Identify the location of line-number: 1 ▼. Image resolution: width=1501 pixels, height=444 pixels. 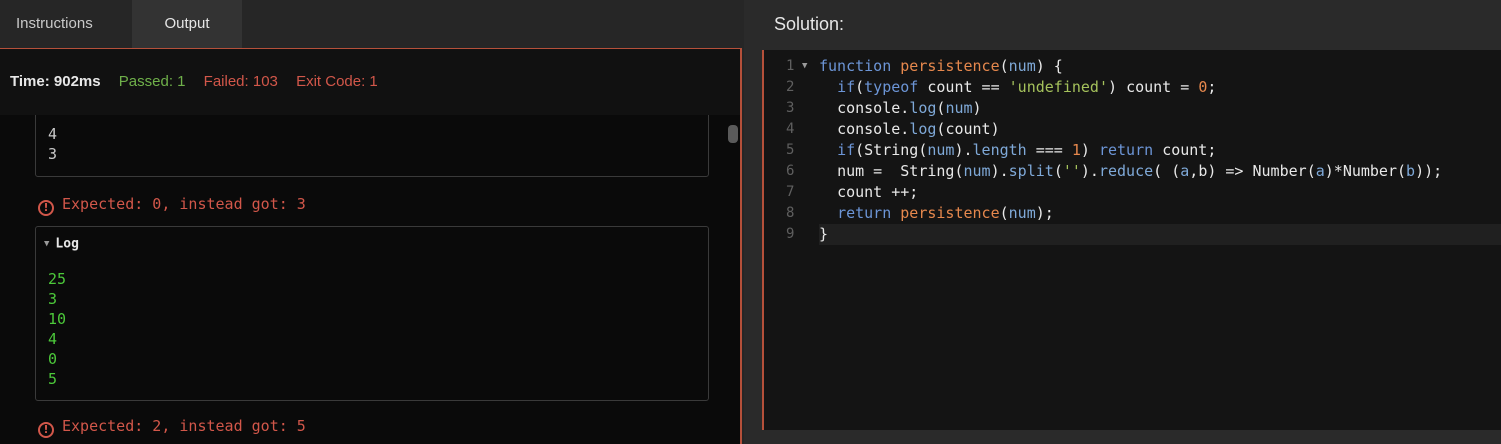
(791, 66).